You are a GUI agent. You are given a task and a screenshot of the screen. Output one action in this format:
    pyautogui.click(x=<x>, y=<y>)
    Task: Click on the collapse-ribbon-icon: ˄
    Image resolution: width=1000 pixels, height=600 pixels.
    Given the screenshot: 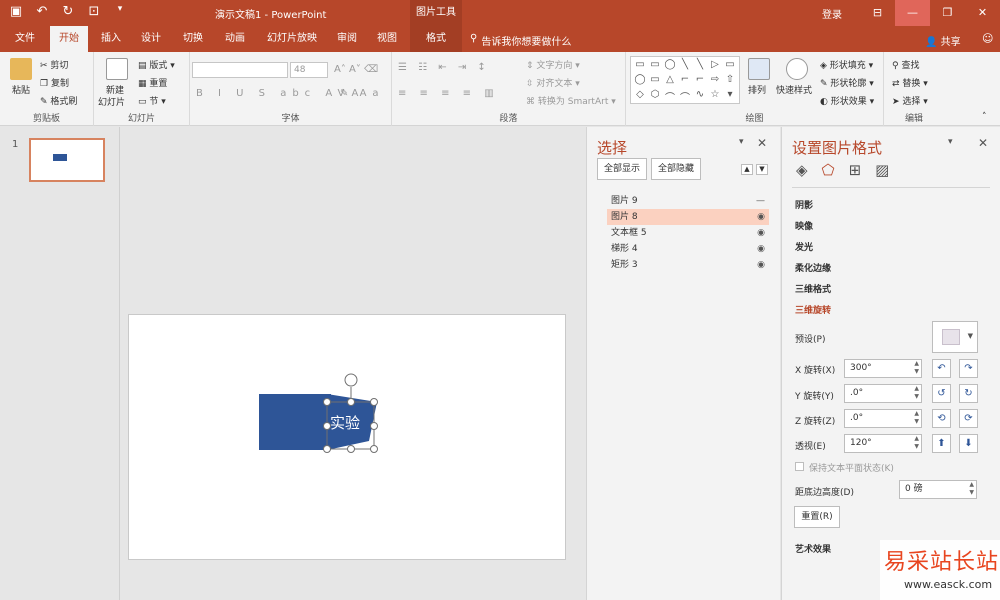 What is the action you would take?
    pyautogui.click(x=984, y=117)
    